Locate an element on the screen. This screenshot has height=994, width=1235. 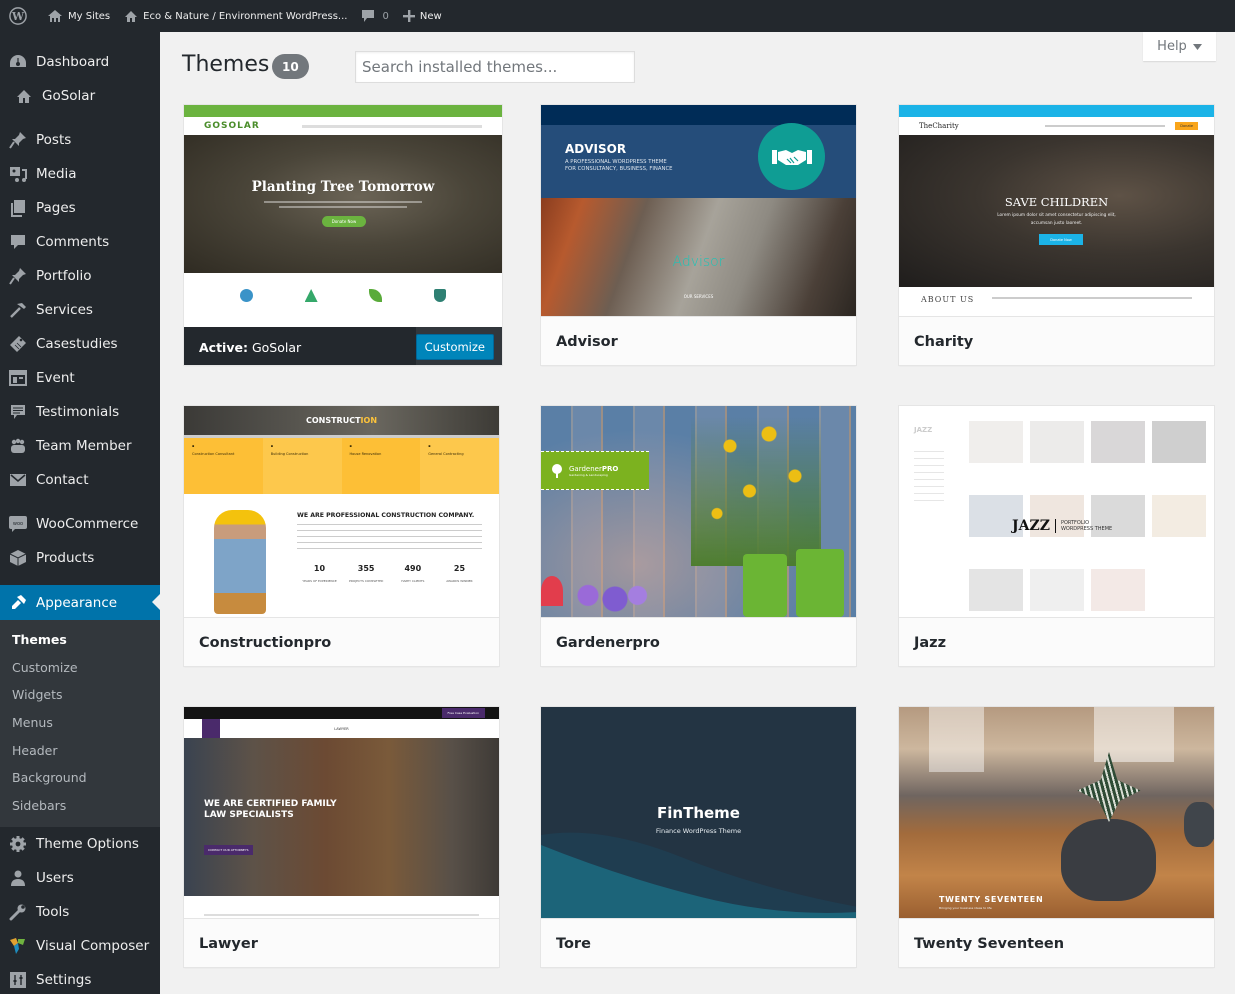
sidebar-item-pages: Pages is located at coordinates (80, 208).